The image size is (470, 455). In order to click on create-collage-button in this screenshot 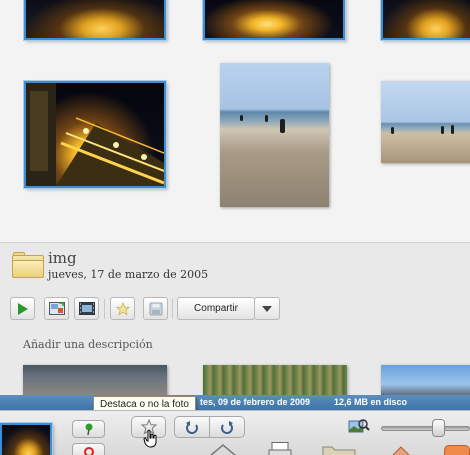, I will do `click(56, 308)`.